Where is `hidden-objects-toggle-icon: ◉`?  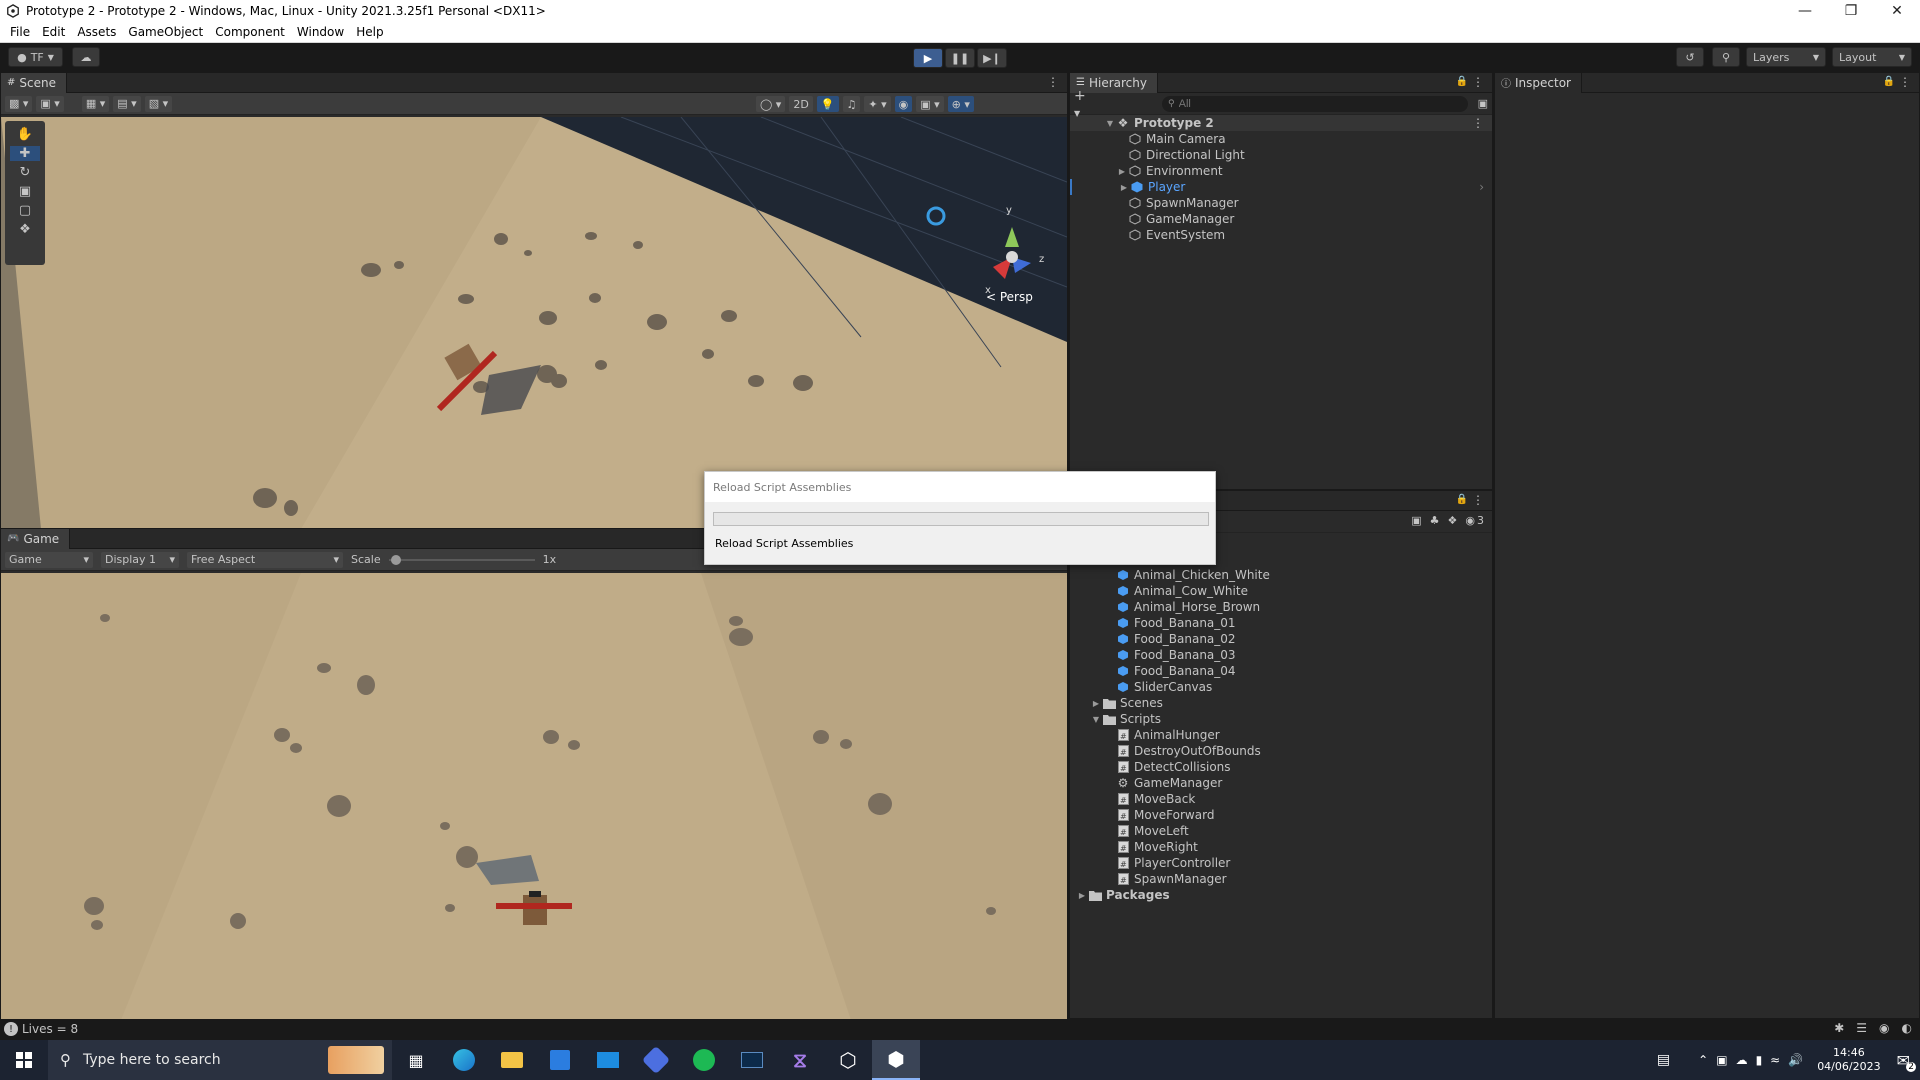
hidden-objects-toggle-icon: ◉ is located at coordinates (903, 104).